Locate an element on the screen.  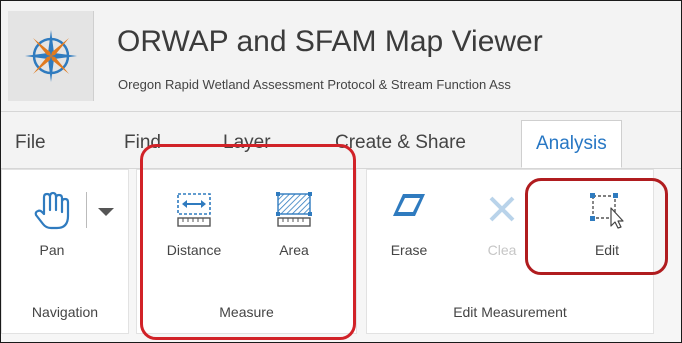
pan-button: Pan is located at coordinates (52, 219).